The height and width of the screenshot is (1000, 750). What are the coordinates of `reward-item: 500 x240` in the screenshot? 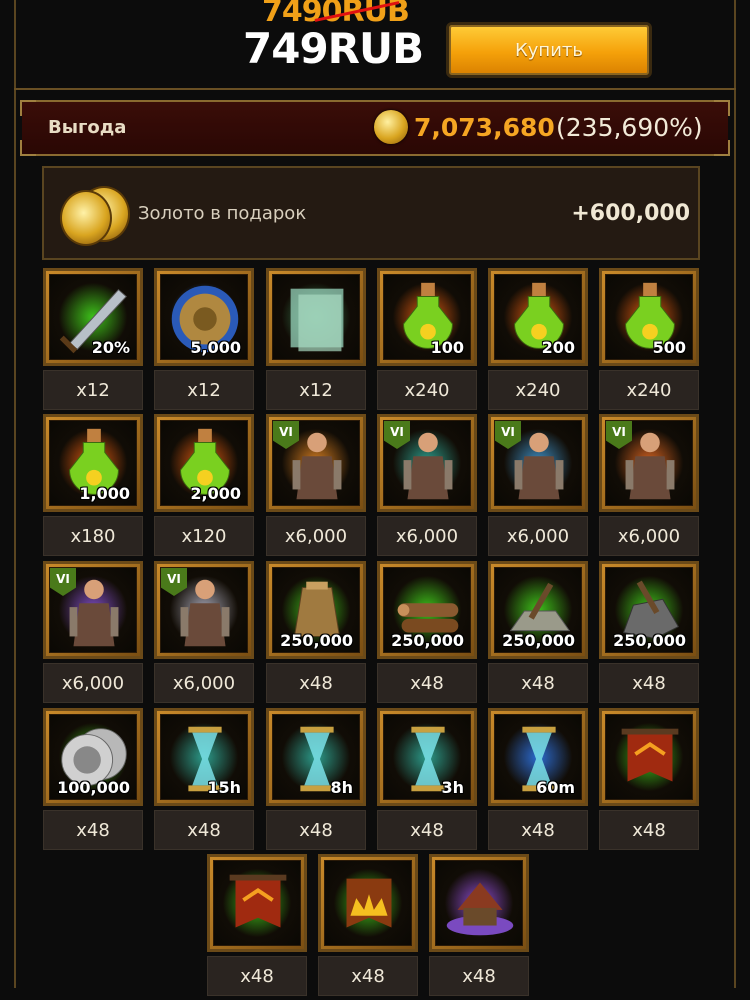 It's located at (649, 341).